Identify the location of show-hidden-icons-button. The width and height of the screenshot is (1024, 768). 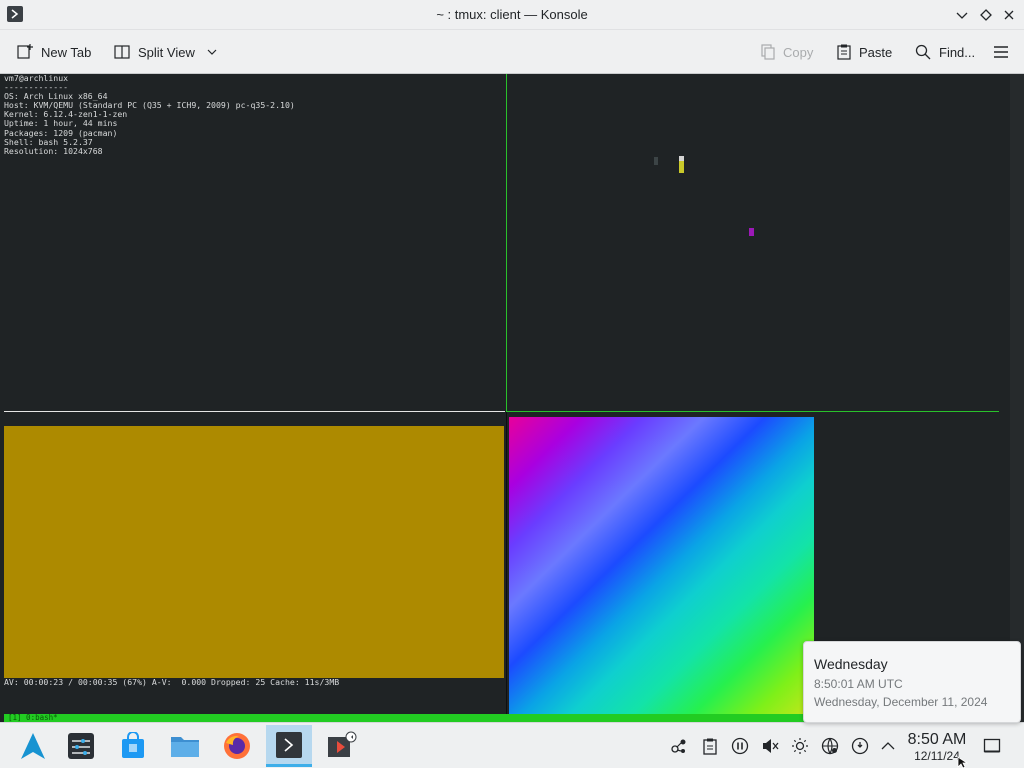
(888, 746).